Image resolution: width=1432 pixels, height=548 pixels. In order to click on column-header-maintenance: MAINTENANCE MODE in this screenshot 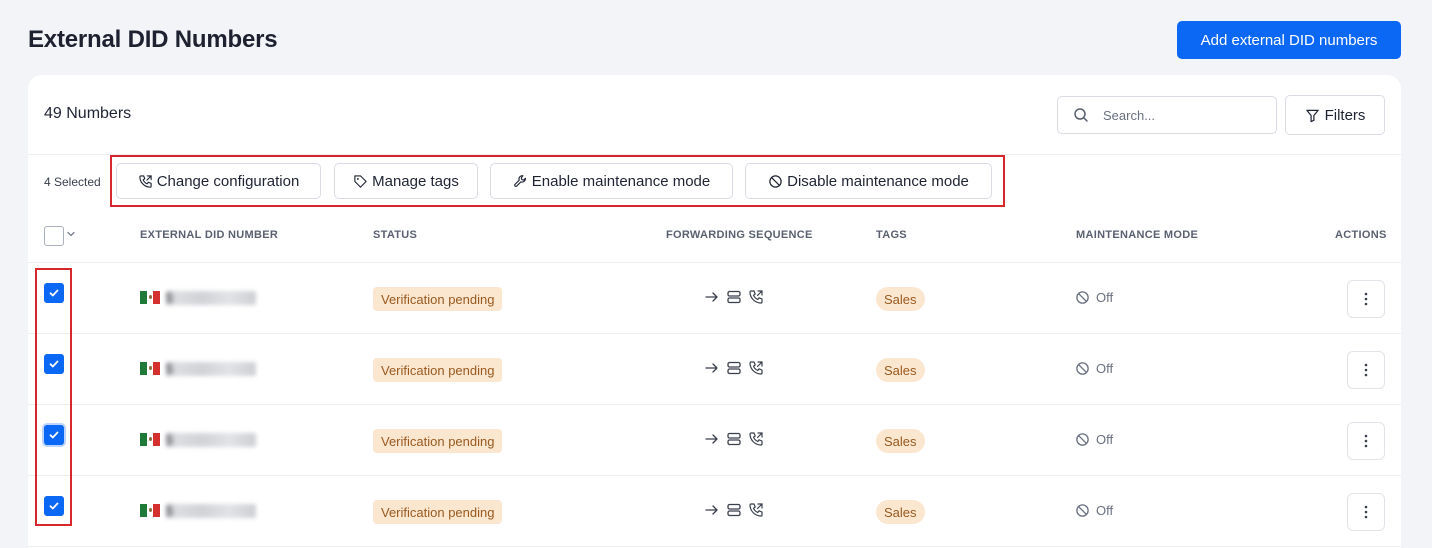, I will do `click(1137, 235)`.